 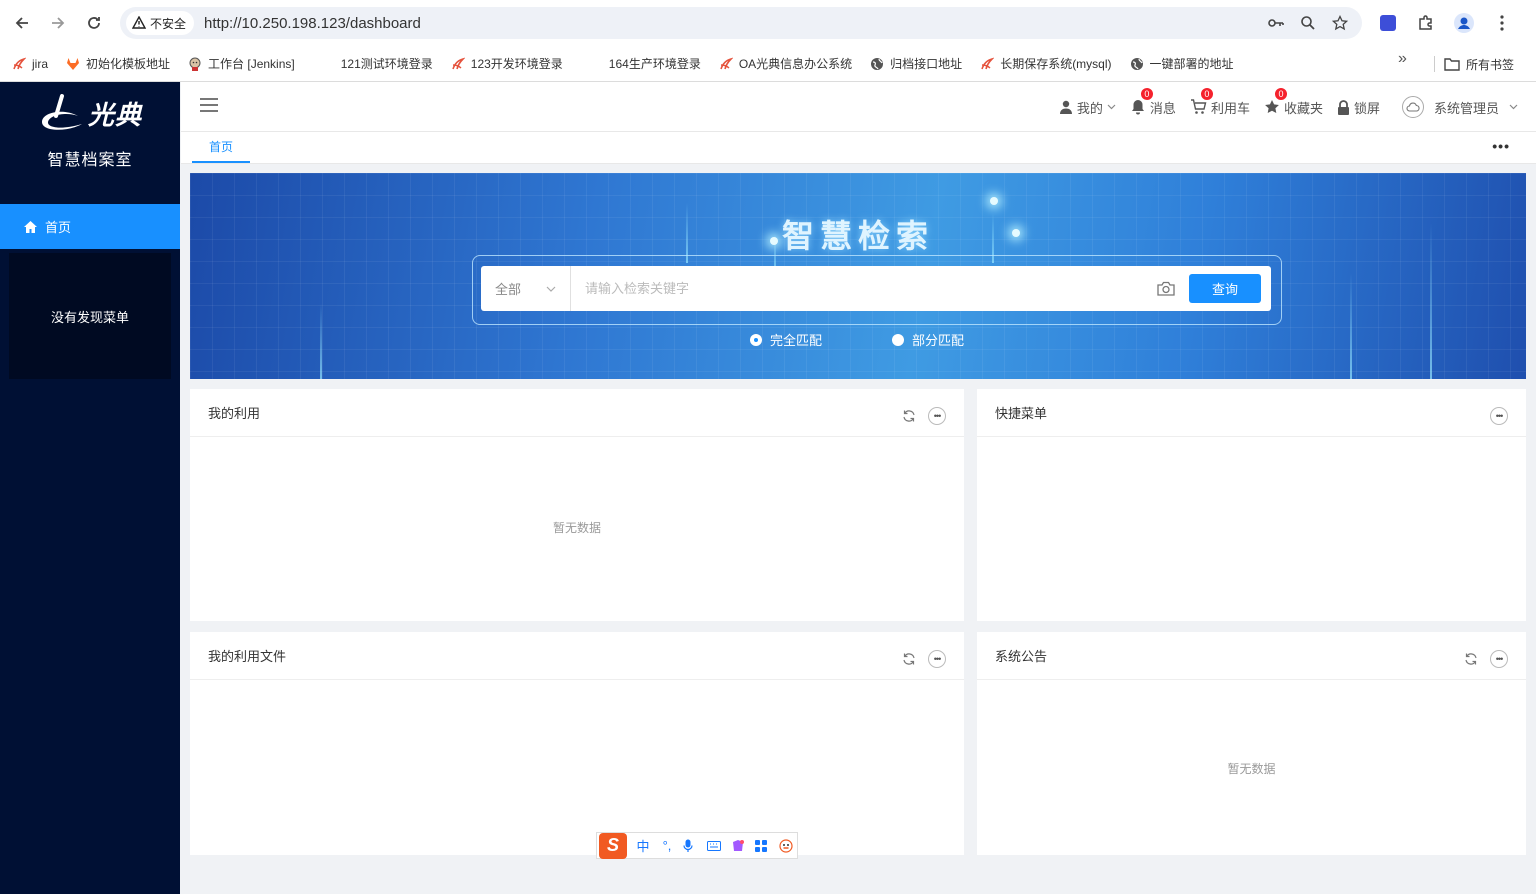 I want to click on address-bar: 不安全 http://10.250.198.123/dashboard, so click(x=741, y=23).